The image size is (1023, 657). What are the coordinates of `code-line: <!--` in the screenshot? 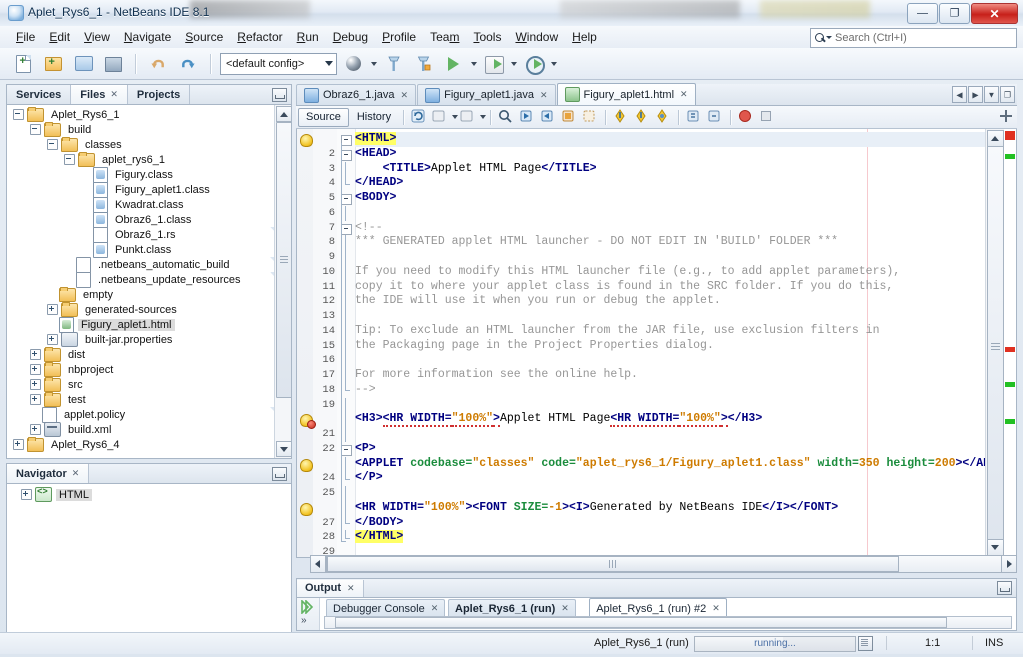 It's located at (676, 228).